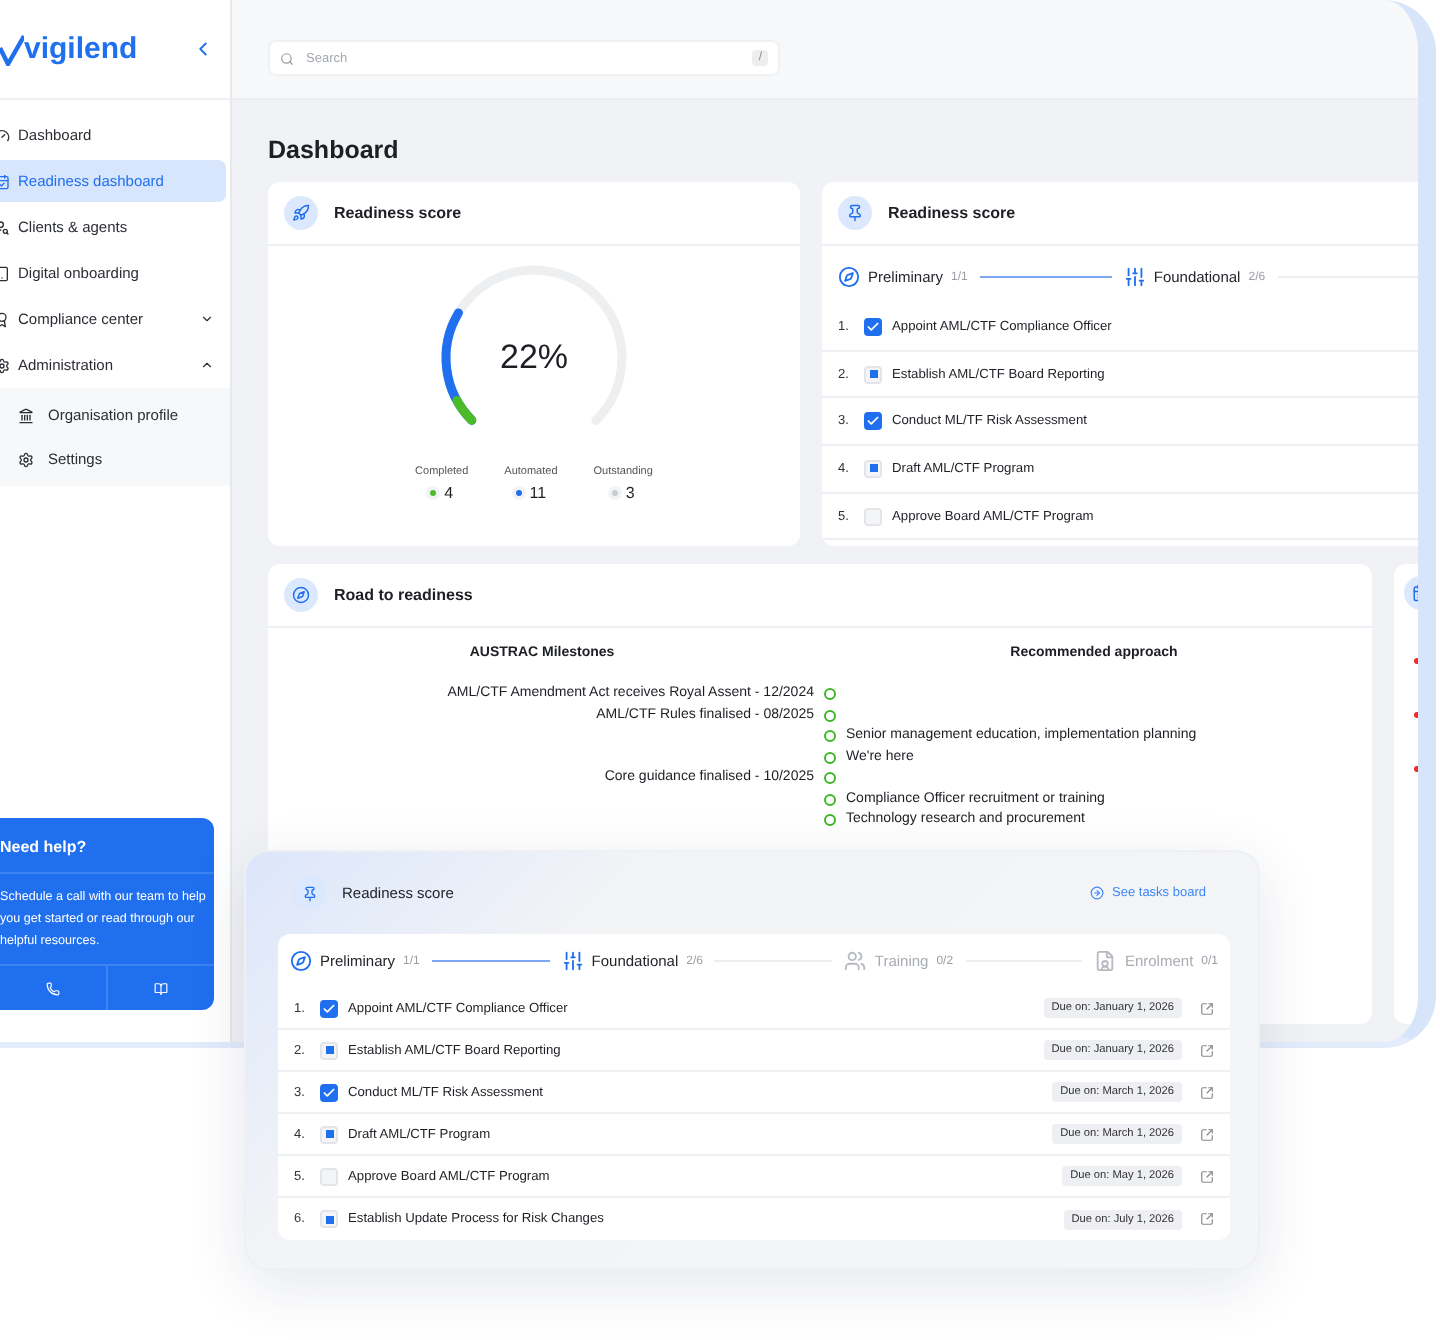 Image resolution: width=1440 pixels, height=1340 pixels. I want to click on bank-icon, so click(26, 415).